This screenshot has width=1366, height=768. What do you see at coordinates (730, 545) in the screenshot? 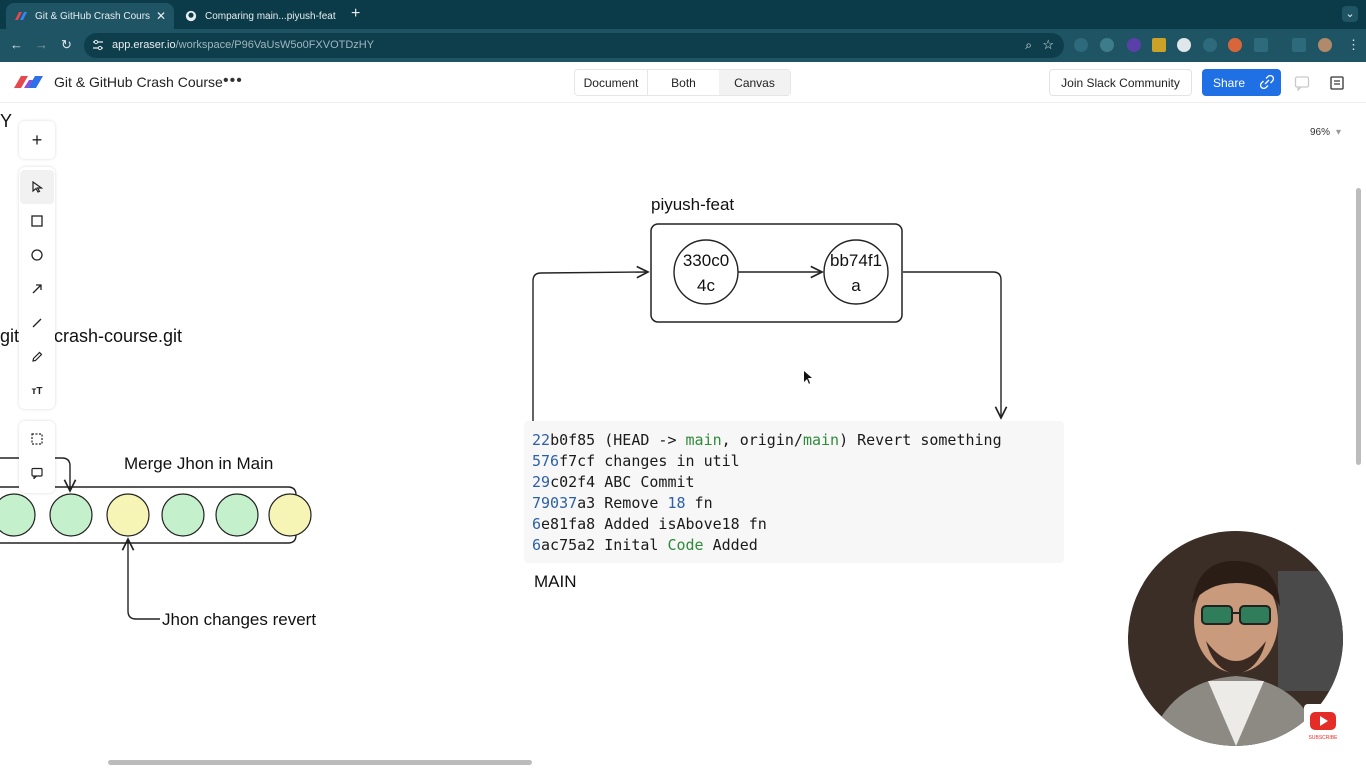
I see `commit-message: Added` at bounding box center [730, 545].